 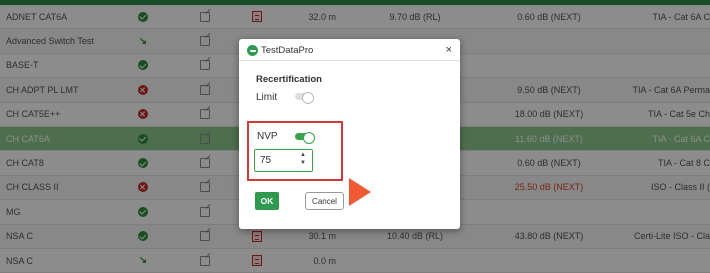 What do you see at coordinates (303, 155) in the screenshot?
I see `chevron-up-icon: ▲` at bounding box center [303, 155].